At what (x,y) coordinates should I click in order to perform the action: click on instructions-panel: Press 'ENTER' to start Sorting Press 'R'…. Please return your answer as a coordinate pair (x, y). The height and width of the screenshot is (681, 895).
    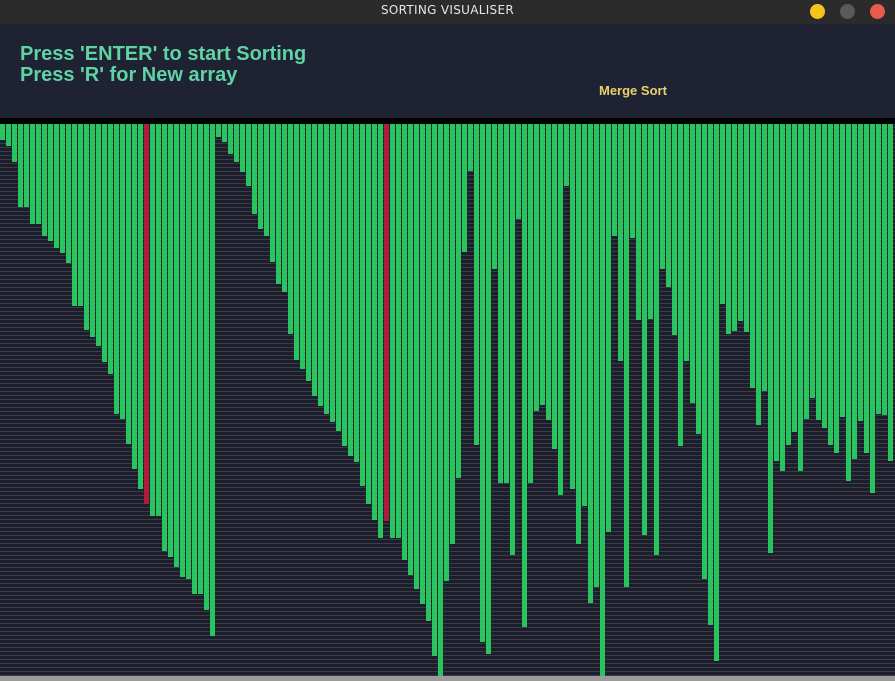
    Looking at the image, I should click on (447, 71).